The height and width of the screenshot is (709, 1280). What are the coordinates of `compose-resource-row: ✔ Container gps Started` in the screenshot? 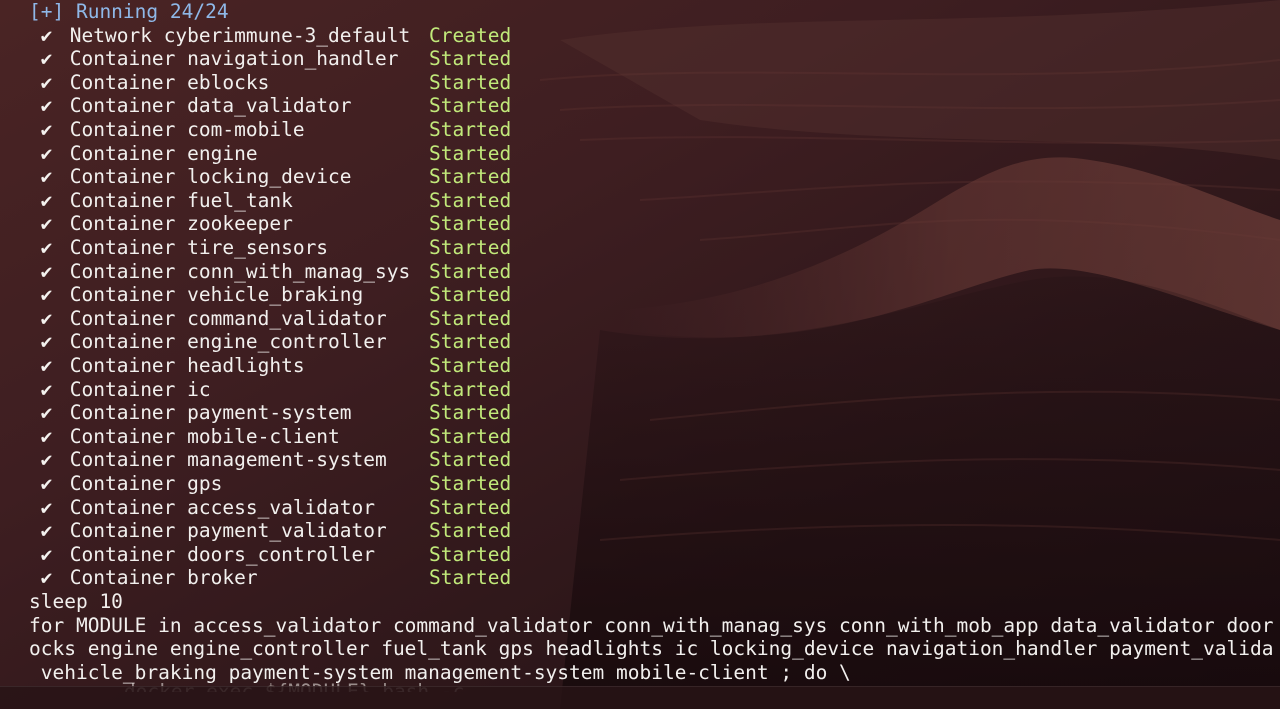 It's located at (273, 484).